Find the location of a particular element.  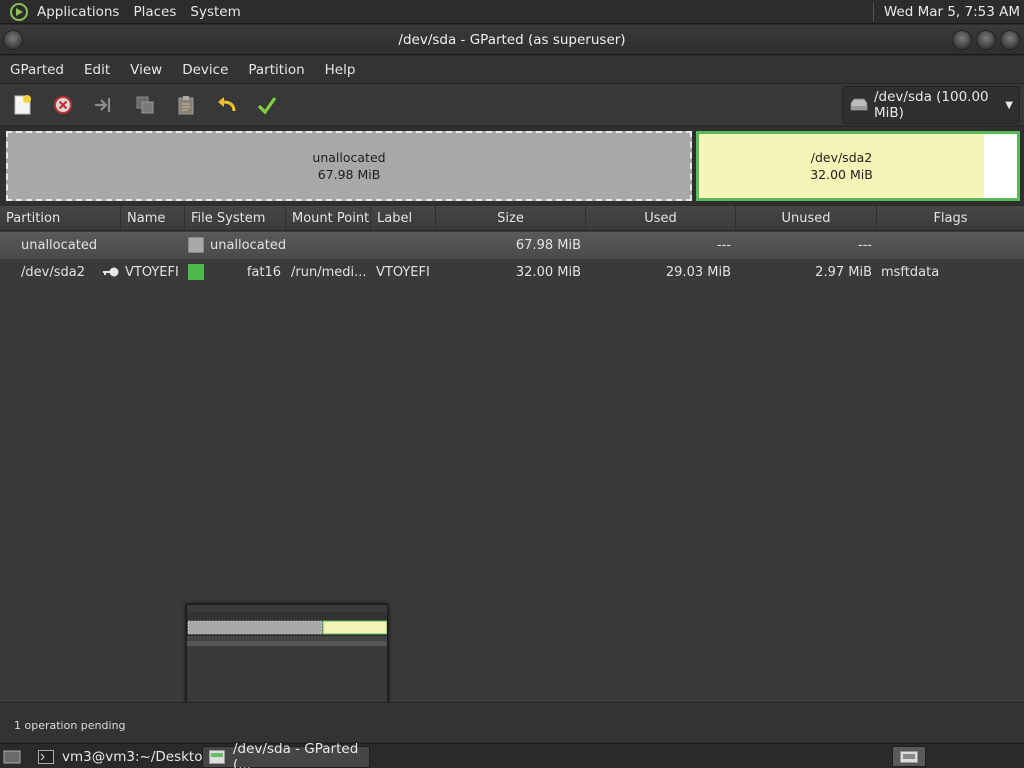

system-menu: System is located at coordinates (215, 12).